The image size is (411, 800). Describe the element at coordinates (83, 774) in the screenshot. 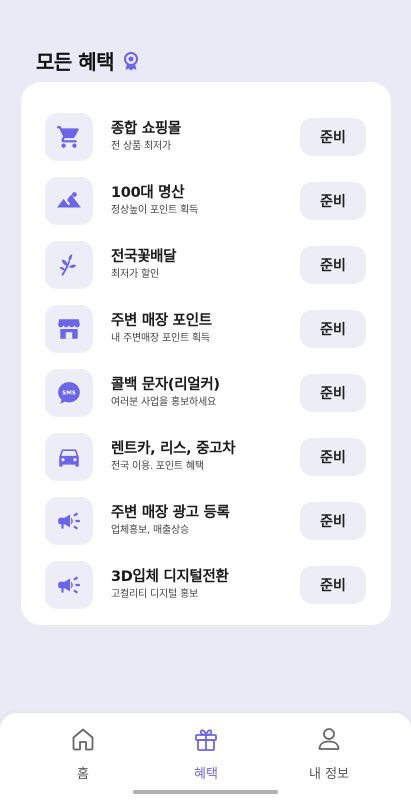

I see `nav-label-home: 홈` at that location.